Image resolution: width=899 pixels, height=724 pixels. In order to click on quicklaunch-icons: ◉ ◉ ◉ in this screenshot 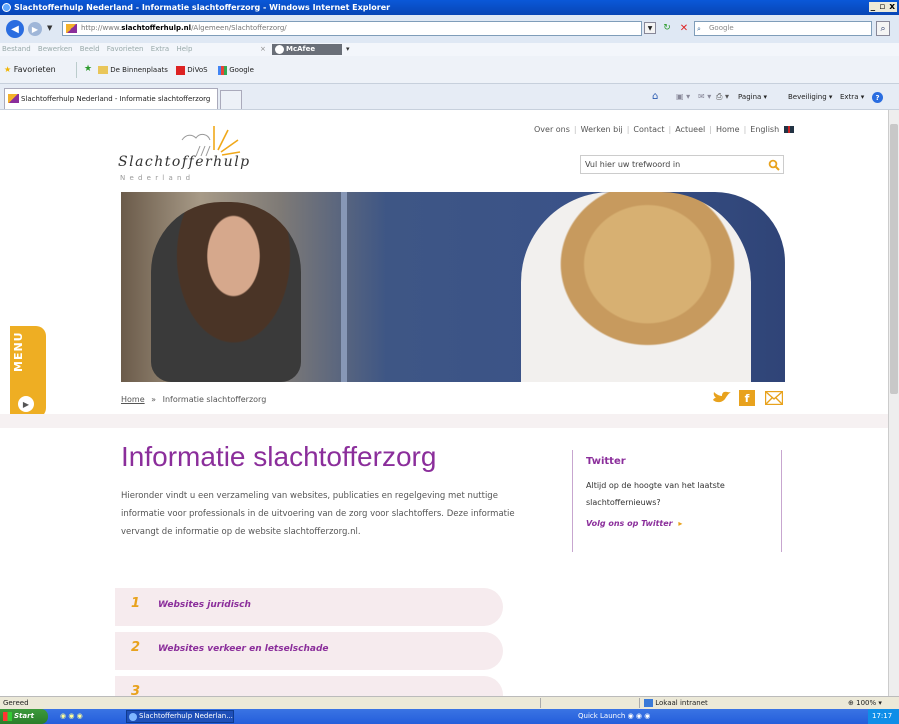, I will do `click(71, 716)`.